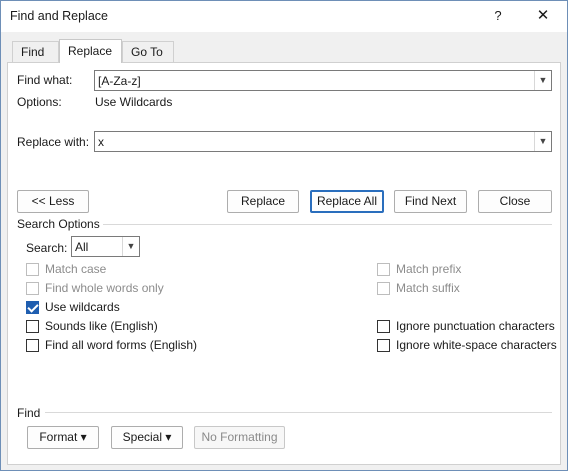  I want to click on match-case-checkbox: Match case, so click(66, 269).